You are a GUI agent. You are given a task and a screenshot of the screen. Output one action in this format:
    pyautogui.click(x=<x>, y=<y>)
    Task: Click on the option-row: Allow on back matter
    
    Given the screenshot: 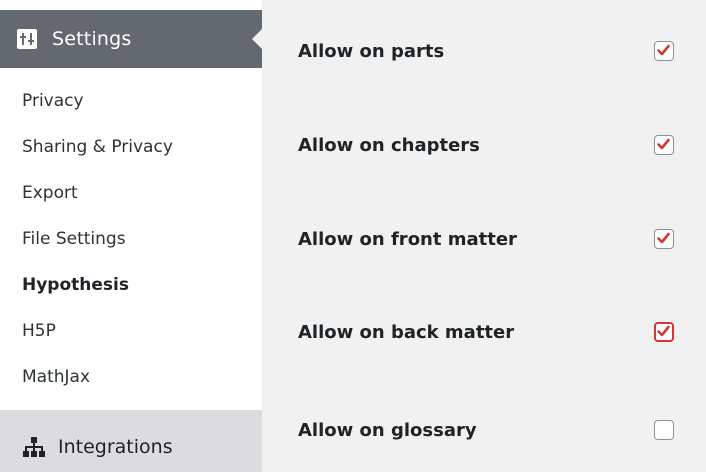 What is the action you would take?
    pyautogui.click(x=484, y=333)
    